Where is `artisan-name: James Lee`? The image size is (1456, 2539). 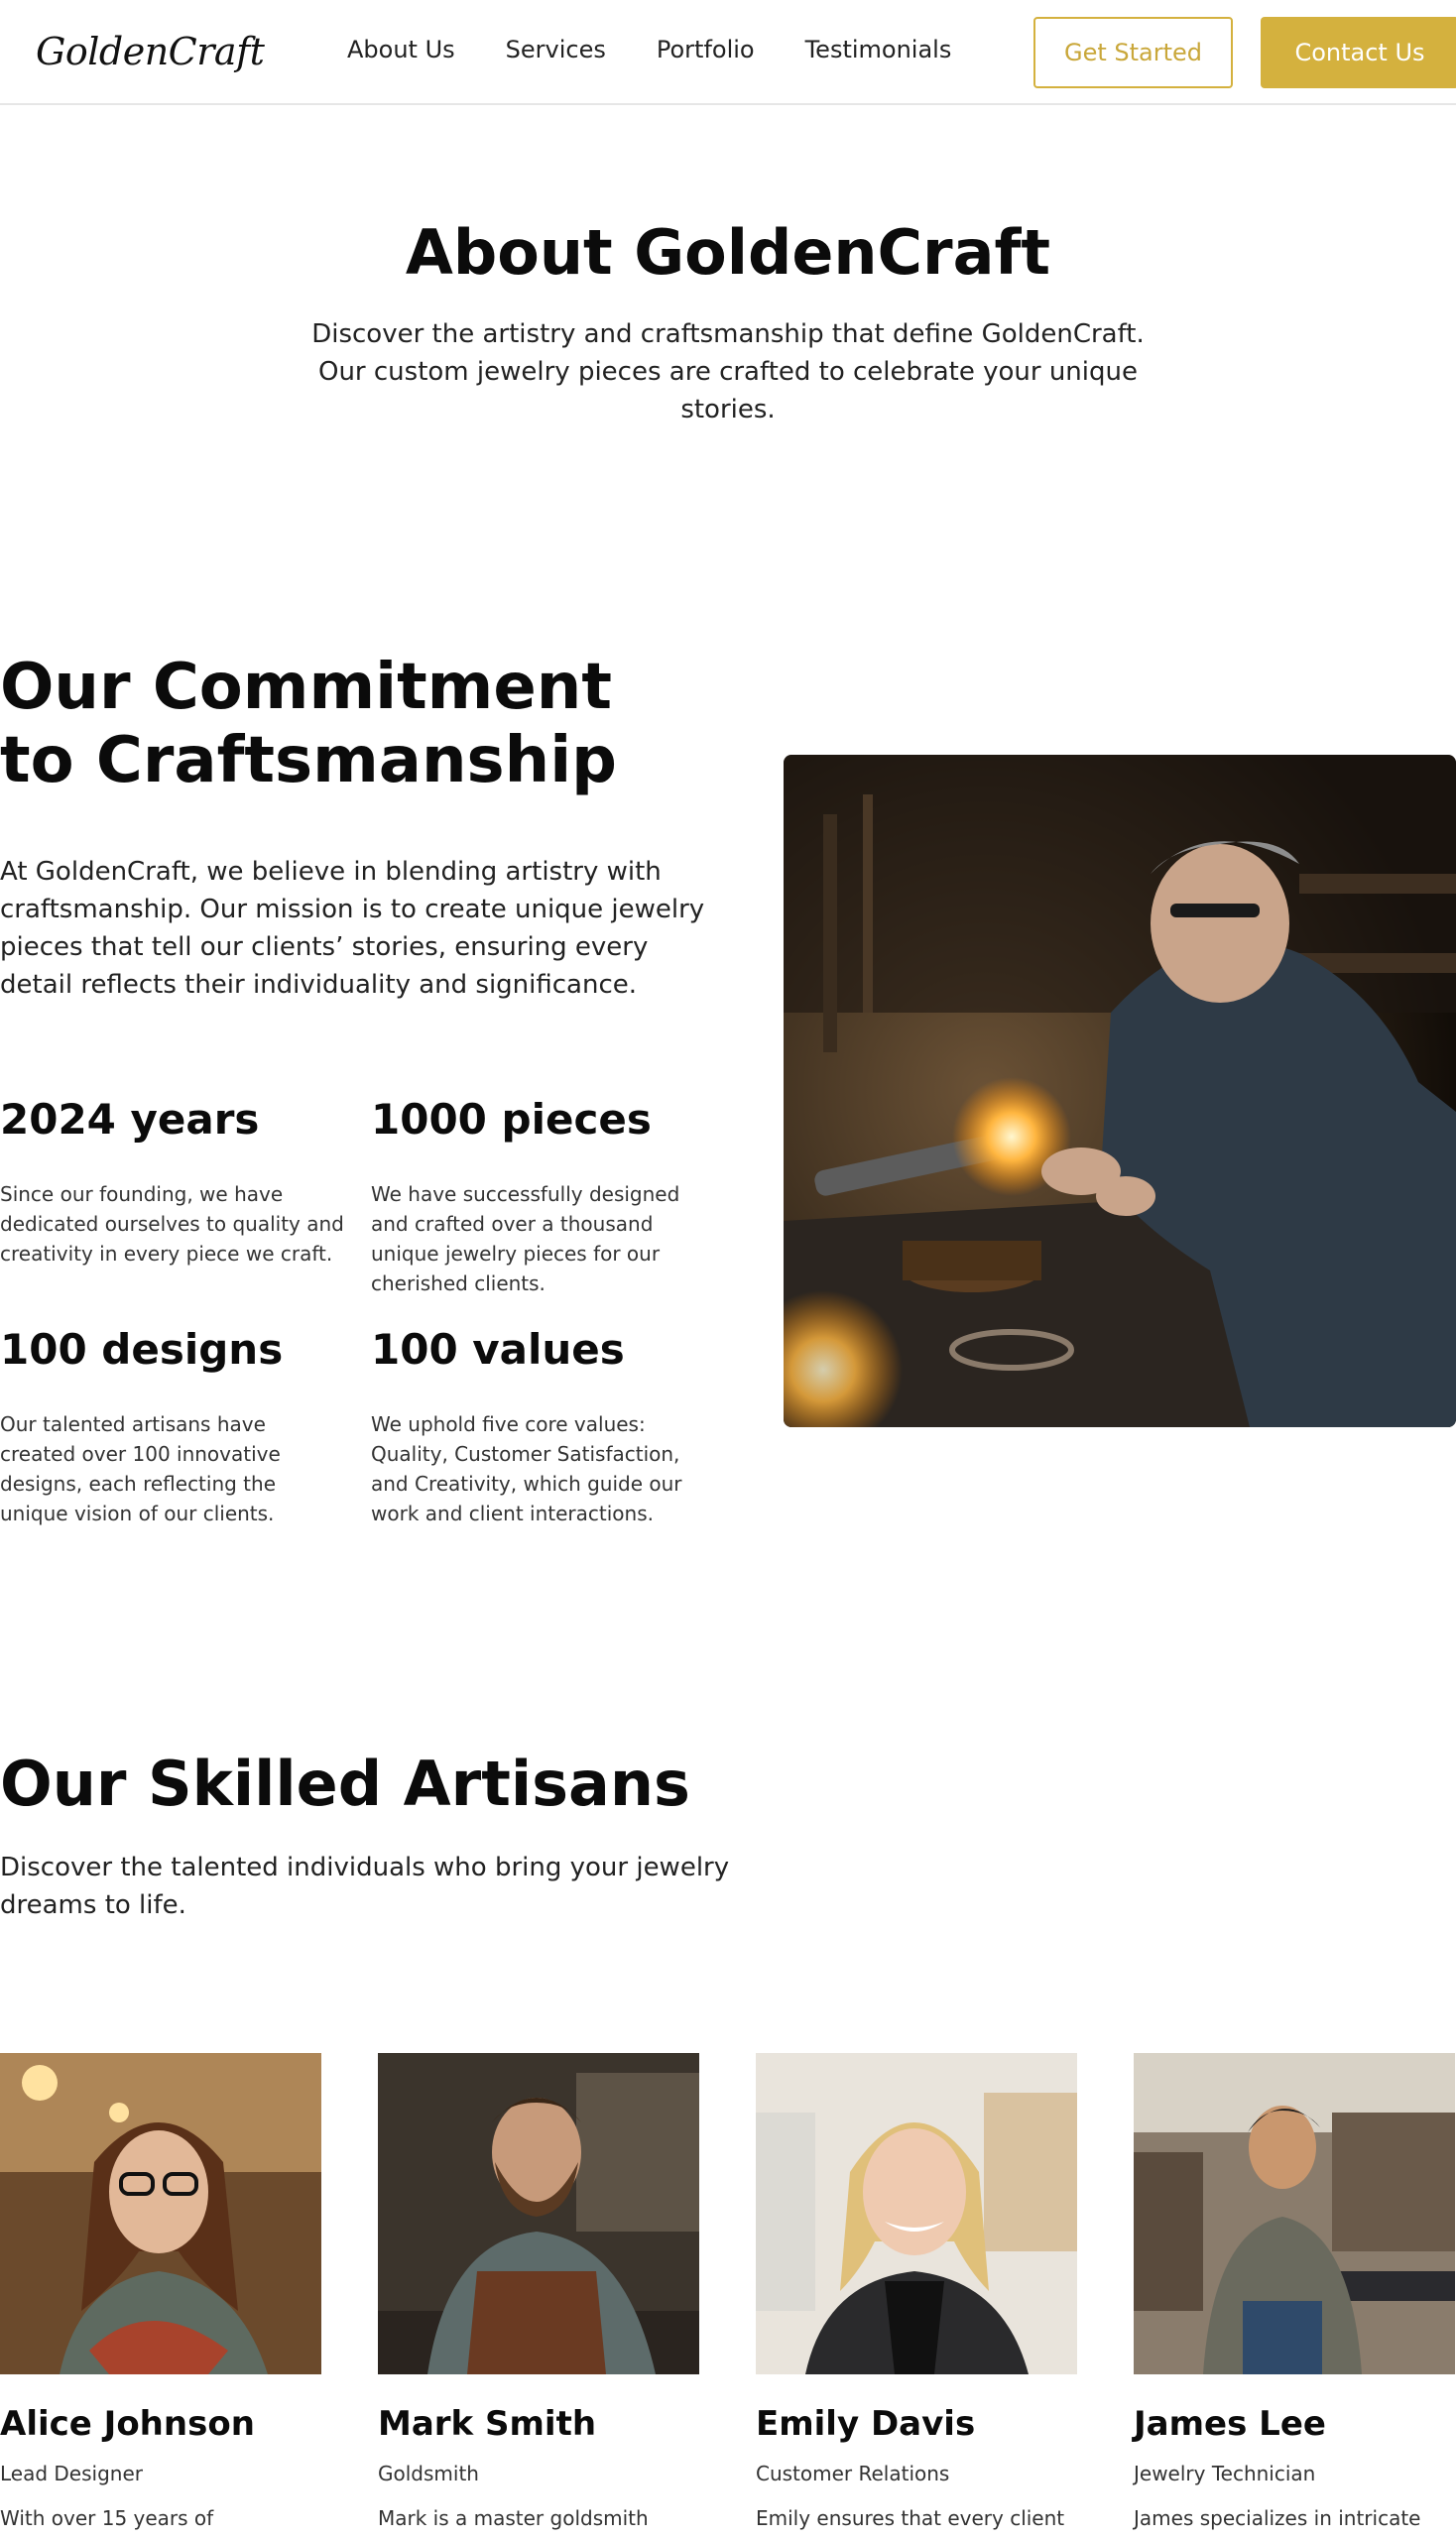
artisan-name: James Lee is located at coordinates (1230, 2424).